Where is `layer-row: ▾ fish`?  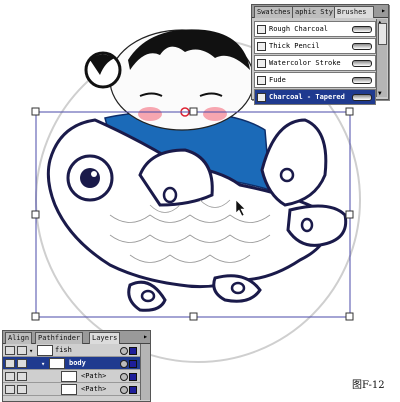
layer-row: ▾ fish is located at coordinates (71, 350).